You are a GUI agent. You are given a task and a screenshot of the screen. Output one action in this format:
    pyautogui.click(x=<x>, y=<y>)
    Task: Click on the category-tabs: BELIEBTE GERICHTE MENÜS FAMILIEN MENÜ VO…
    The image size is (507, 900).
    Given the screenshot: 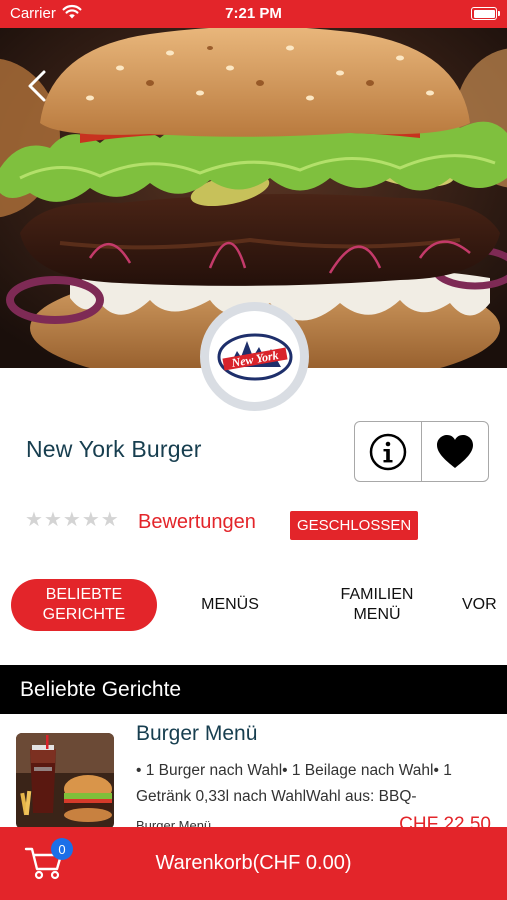 What is the action you would take?
    pyautogui.click(x=253, y=606)
    